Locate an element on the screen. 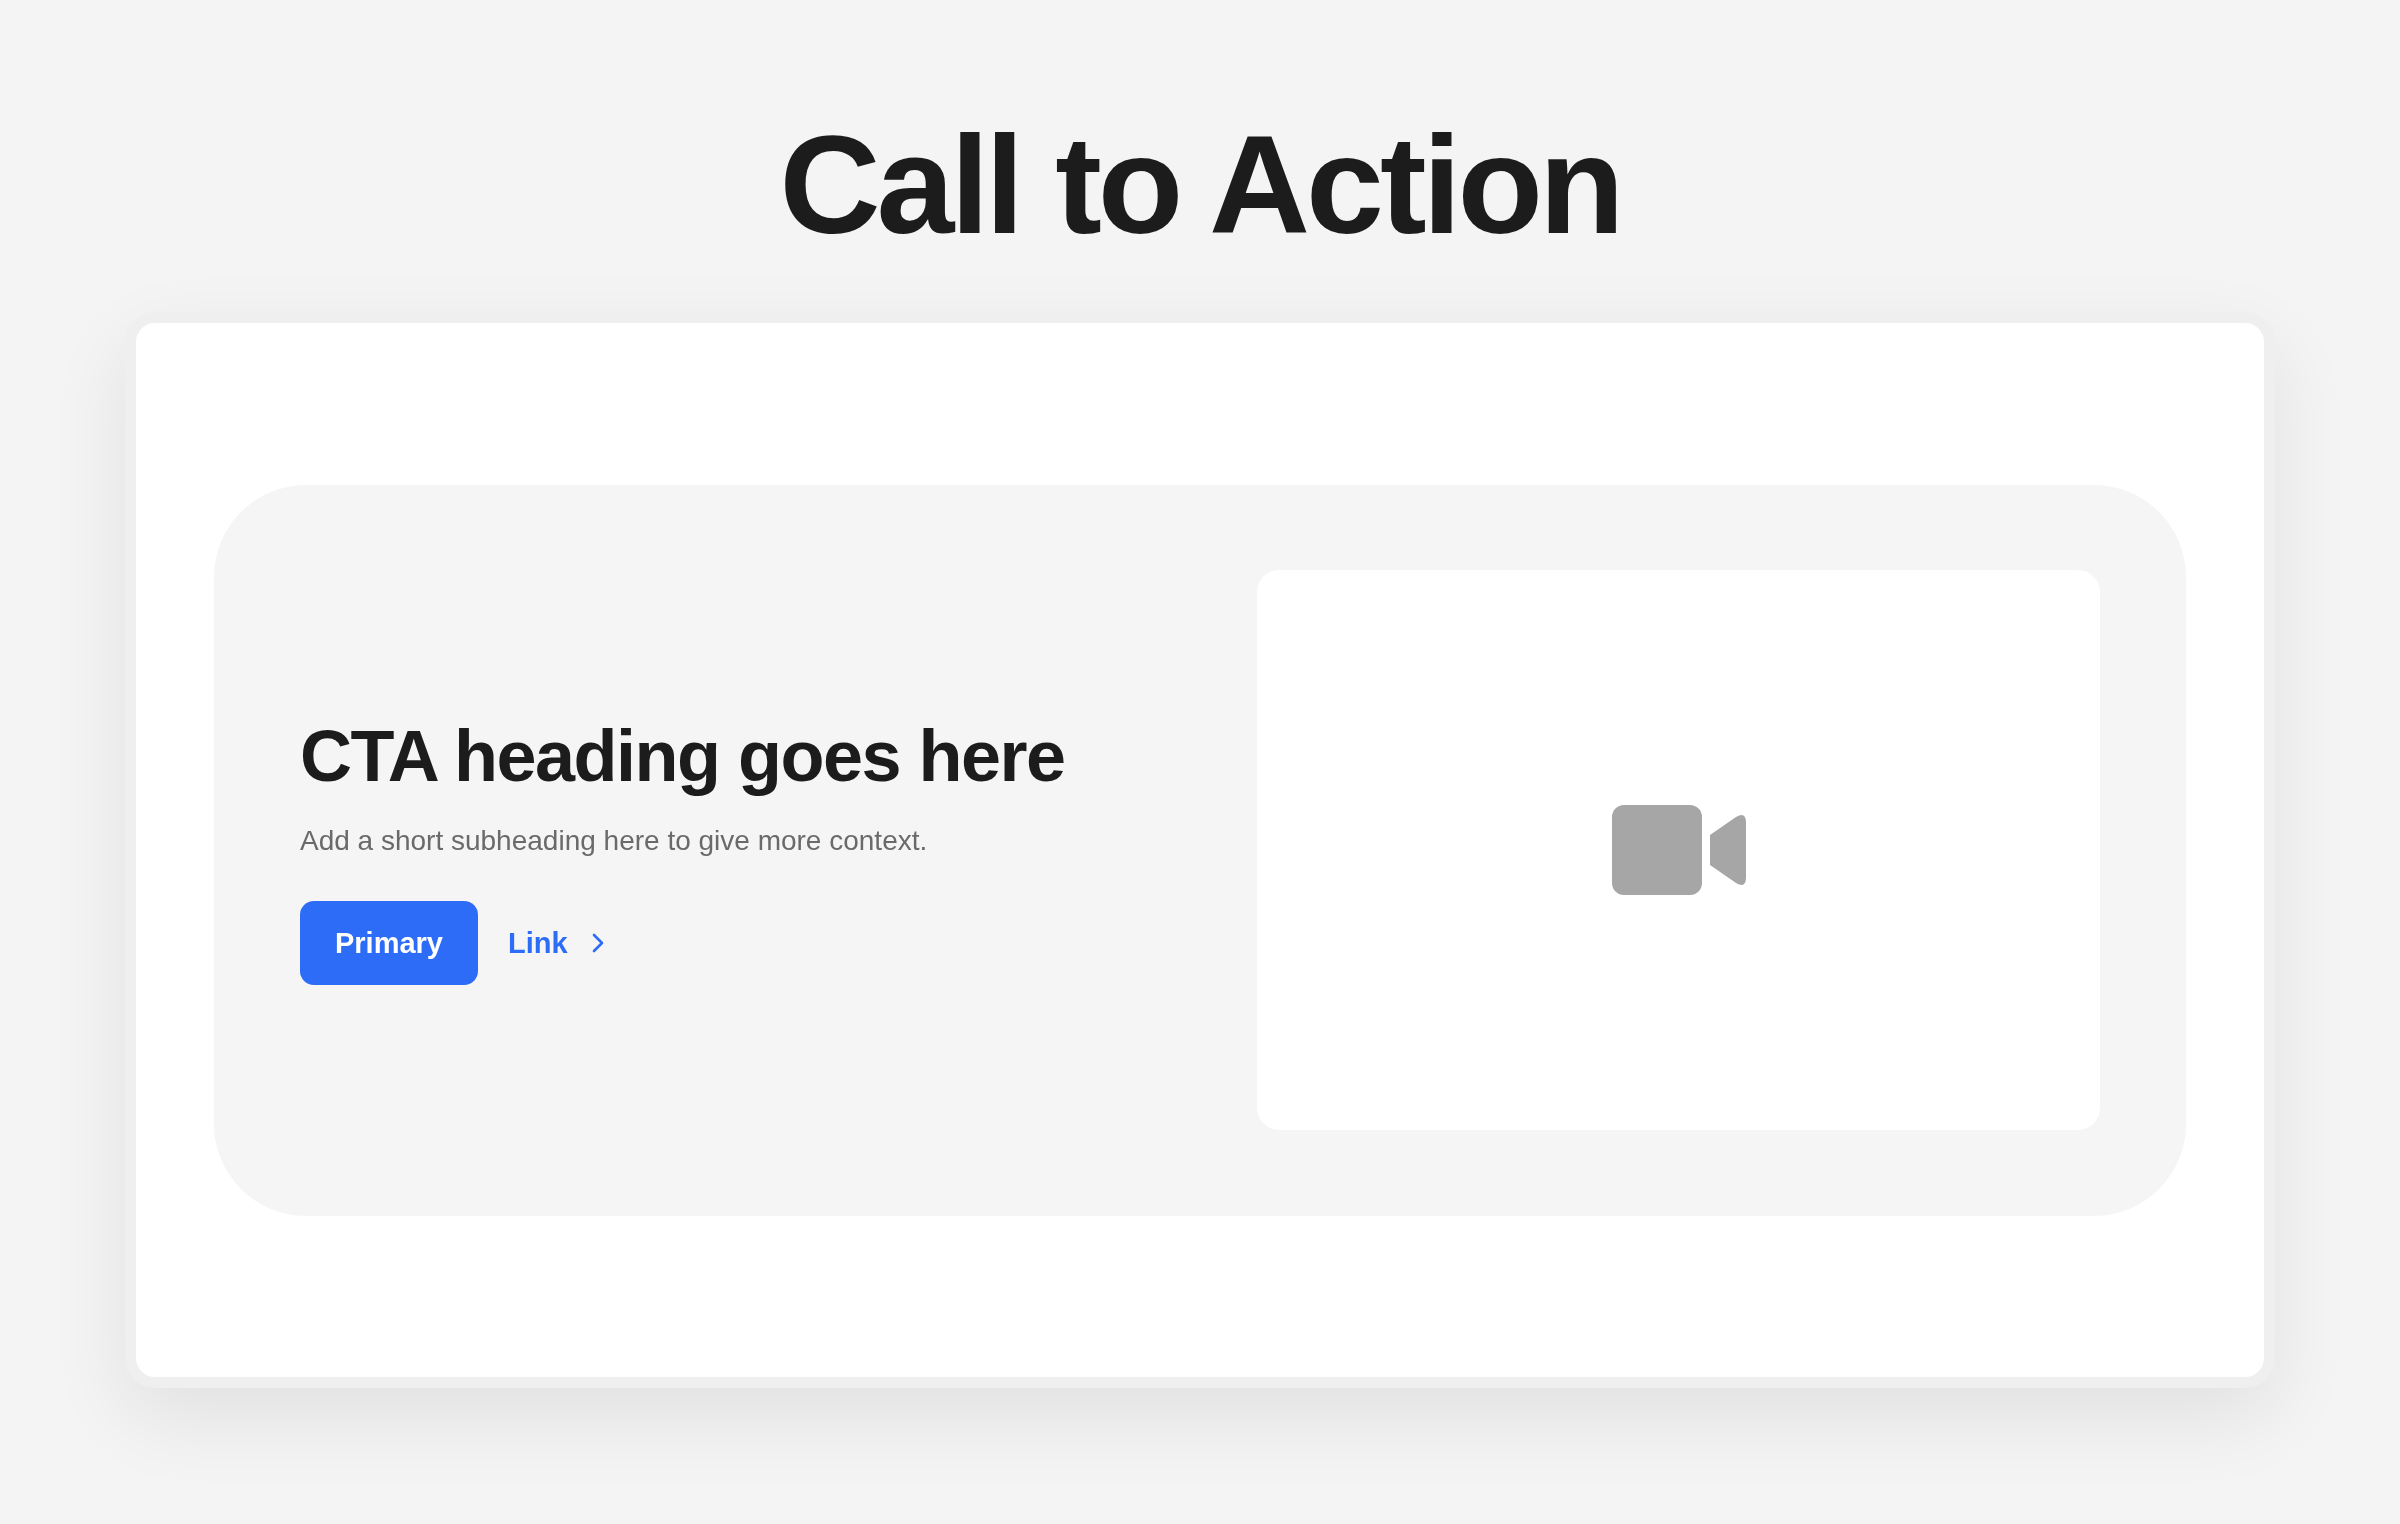 Image resolution: width=2400 pixels, height=1524 pixels. link: Link is located at coordinates (557, 943).